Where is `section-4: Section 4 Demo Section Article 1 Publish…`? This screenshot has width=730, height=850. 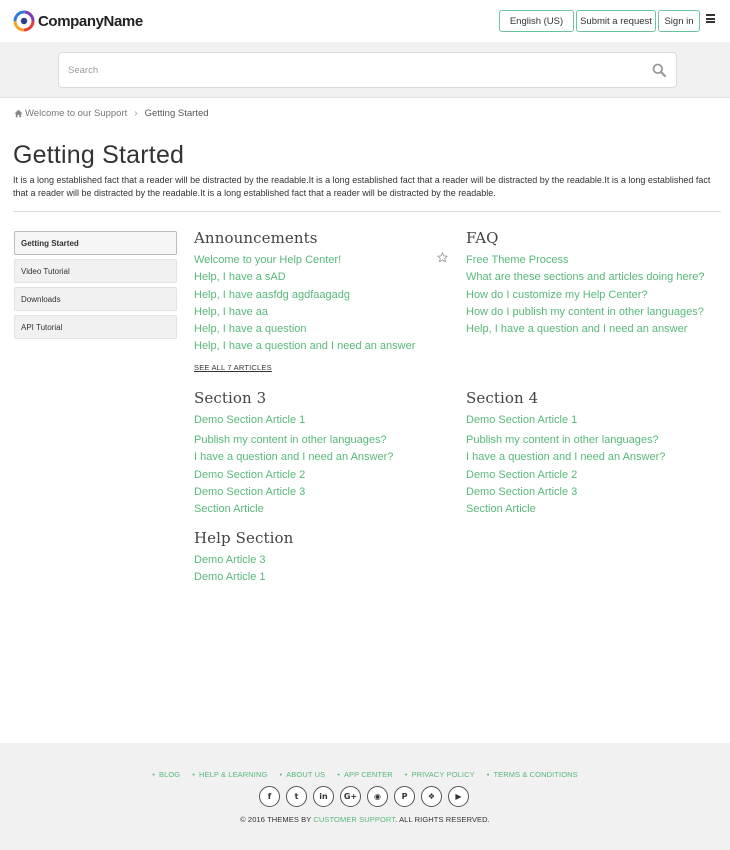 section-4: Section 4 Demo Section Article 1 Publish… is located at coordinates (565, 453).